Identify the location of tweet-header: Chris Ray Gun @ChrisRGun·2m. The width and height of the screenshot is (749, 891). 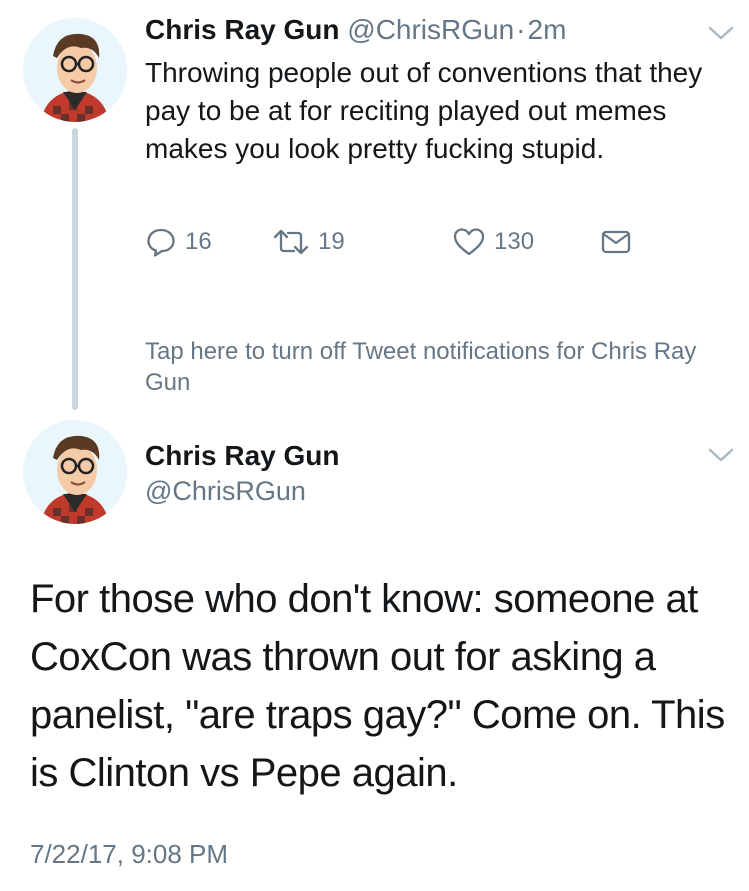
(355, 30).